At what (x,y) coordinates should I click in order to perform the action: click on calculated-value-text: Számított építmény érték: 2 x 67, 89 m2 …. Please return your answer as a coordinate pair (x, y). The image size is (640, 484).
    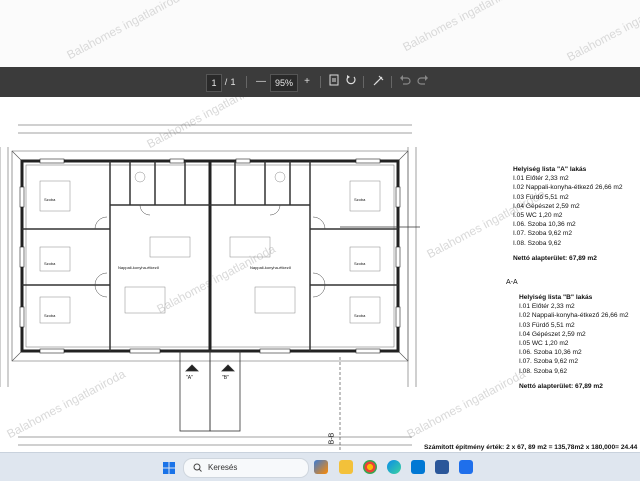
    Looking at the image, I should click on (531, 447).